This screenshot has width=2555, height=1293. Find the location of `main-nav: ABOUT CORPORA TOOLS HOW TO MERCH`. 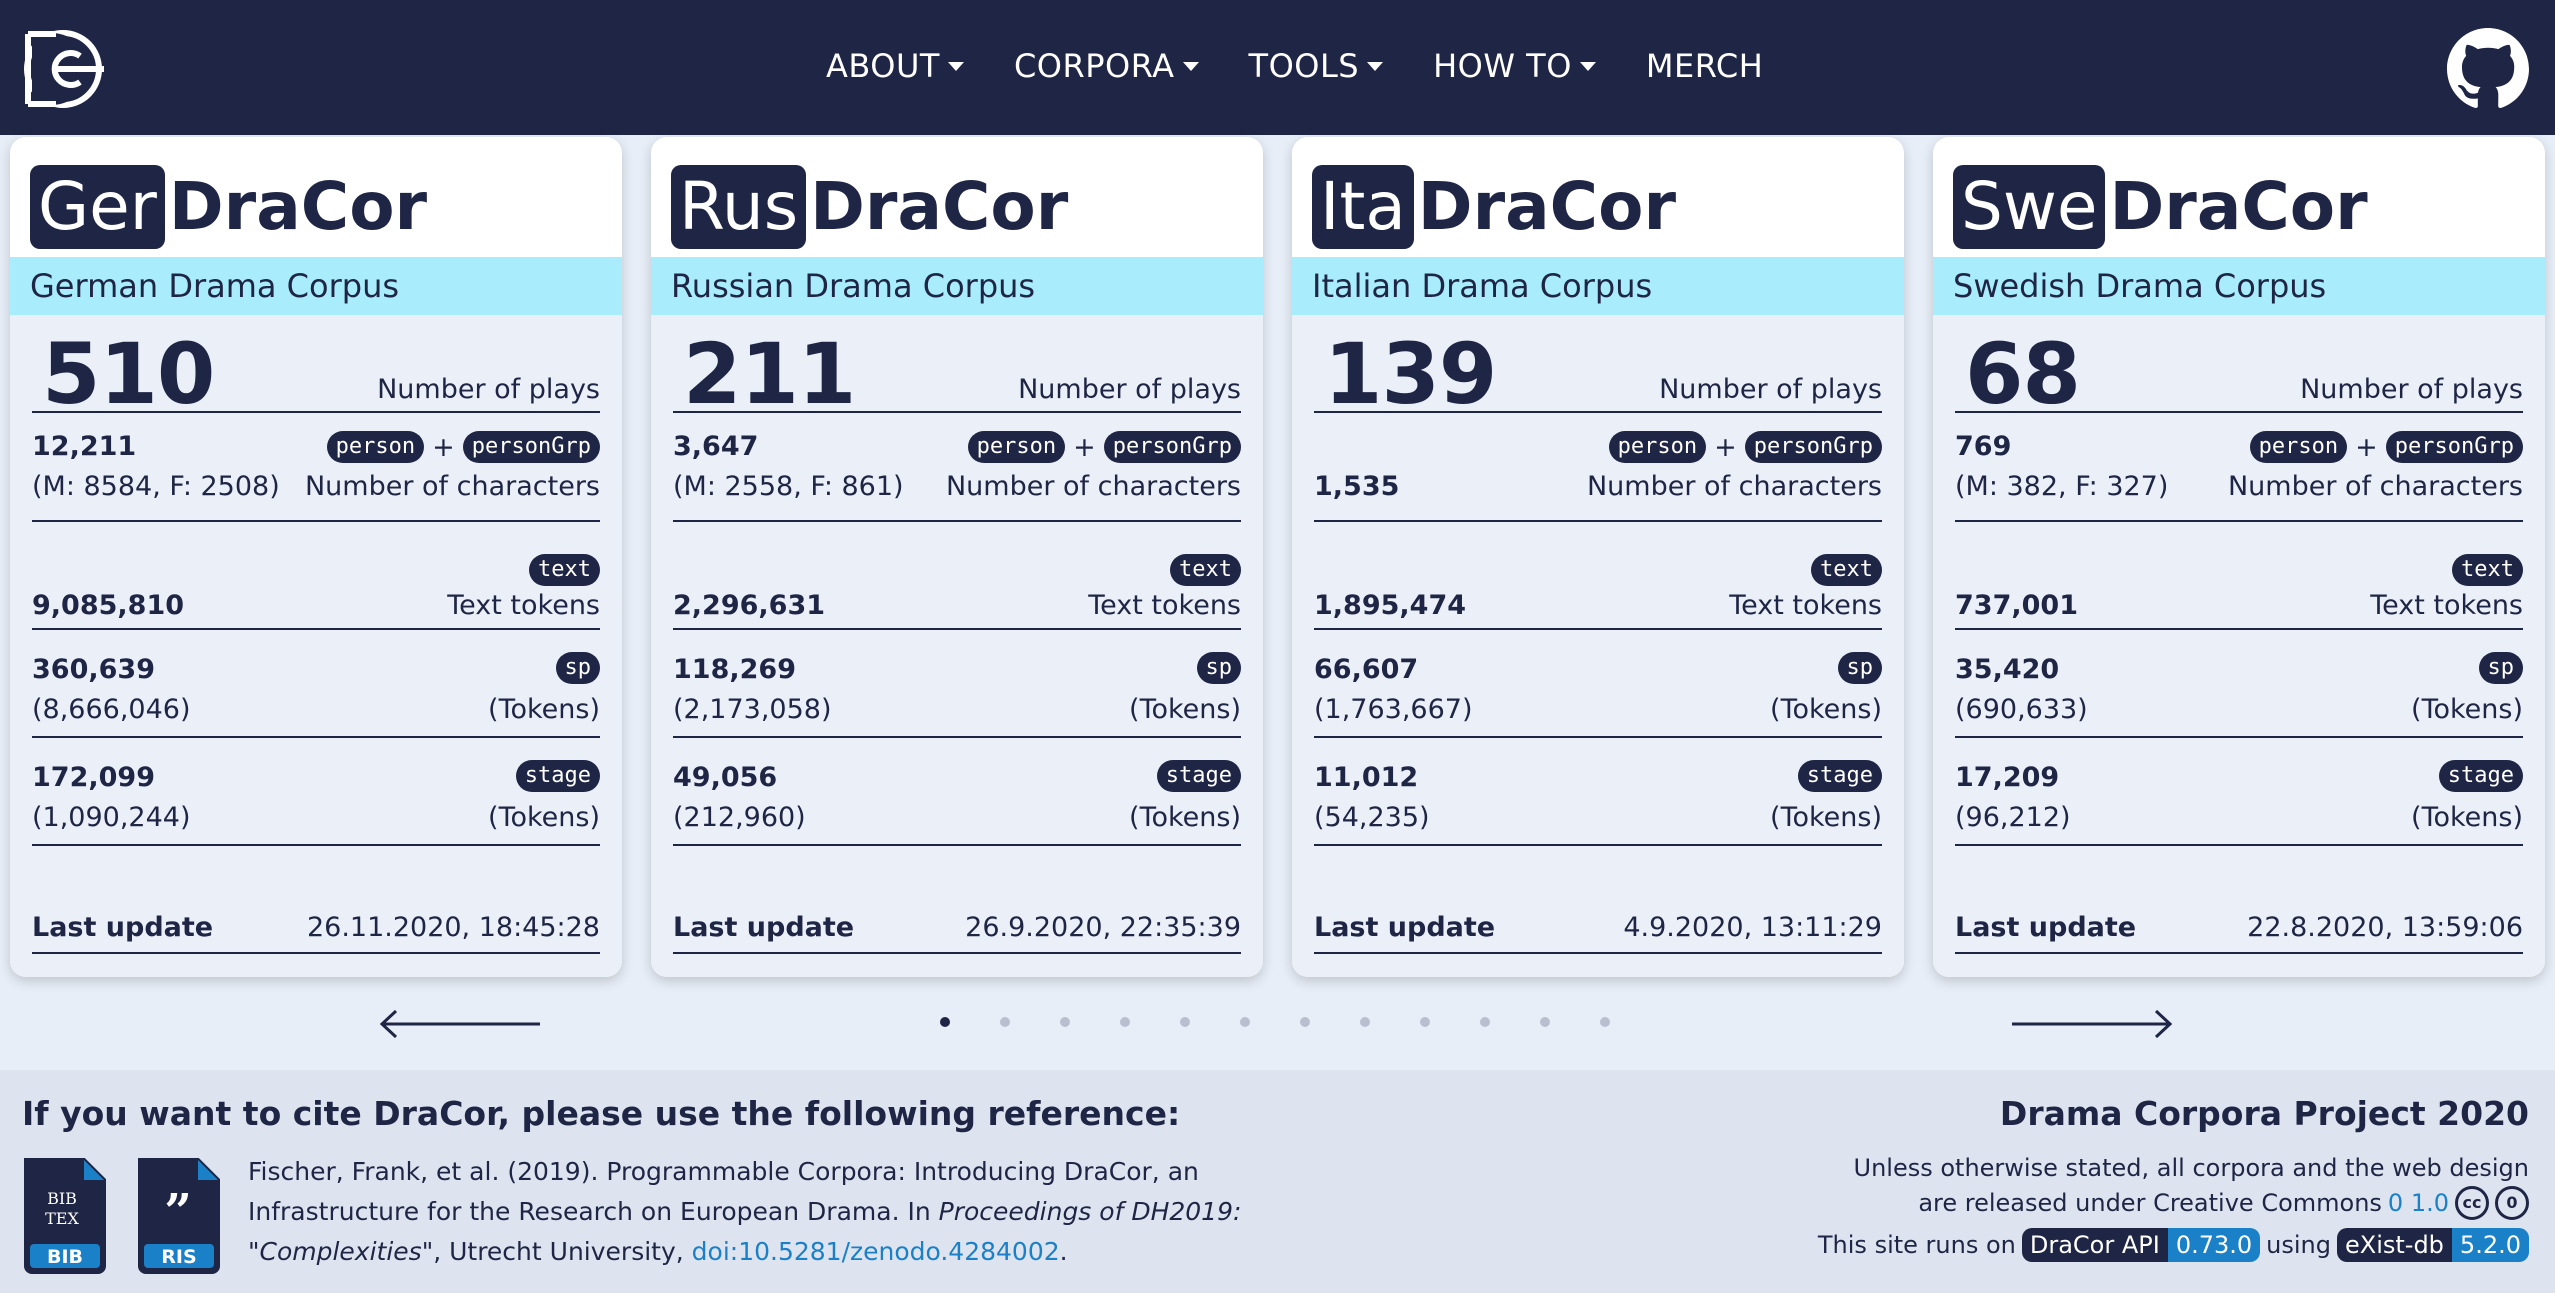

main-nav: ABOUT CORPORA TOOLS HOW TO MERCH is located at coordinates (1319, 66).